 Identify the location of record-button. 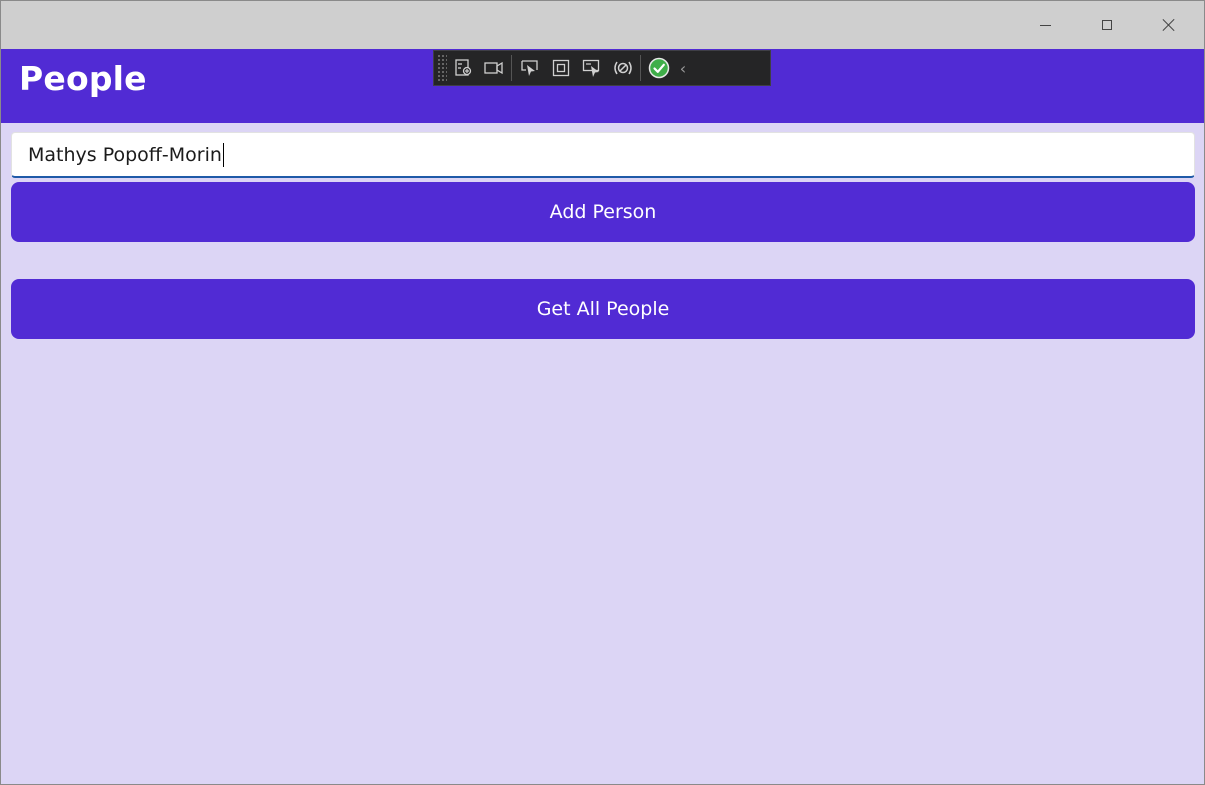
(493, 68).